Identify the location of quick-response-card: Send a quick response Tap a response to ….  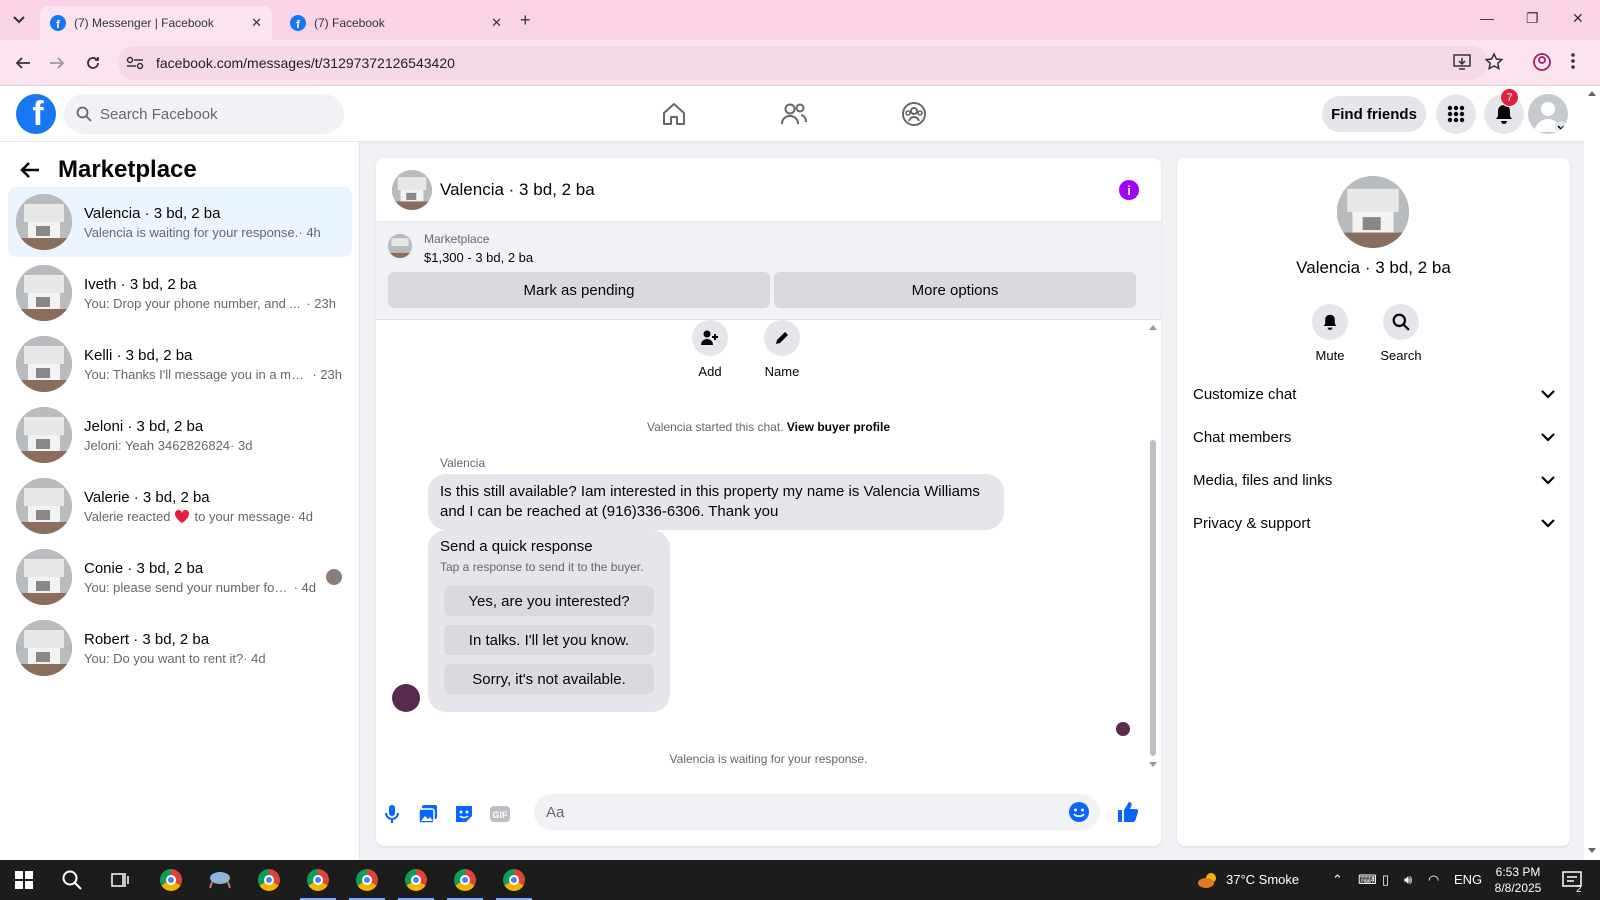
(549, 621).